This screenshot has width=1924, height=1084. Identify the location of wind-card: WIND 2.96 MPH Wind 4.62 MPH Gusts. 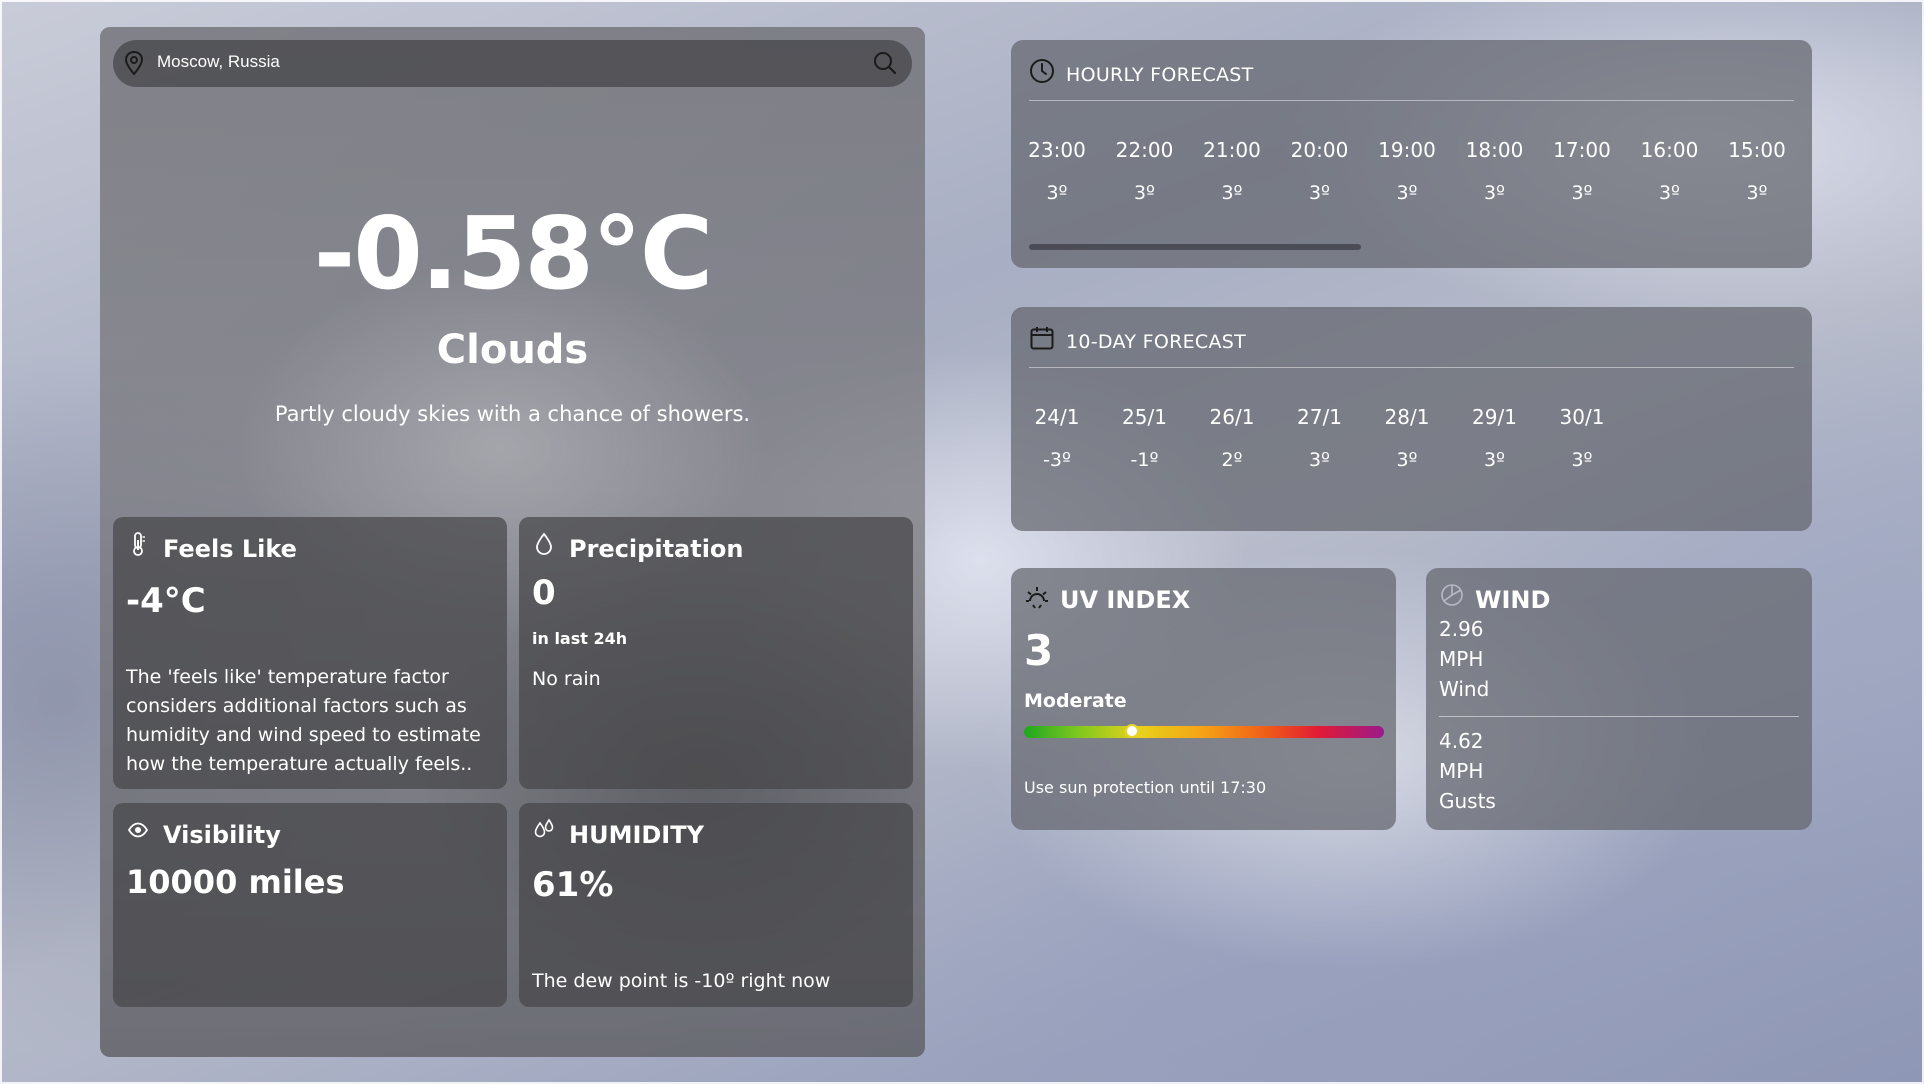
(1619, 699).